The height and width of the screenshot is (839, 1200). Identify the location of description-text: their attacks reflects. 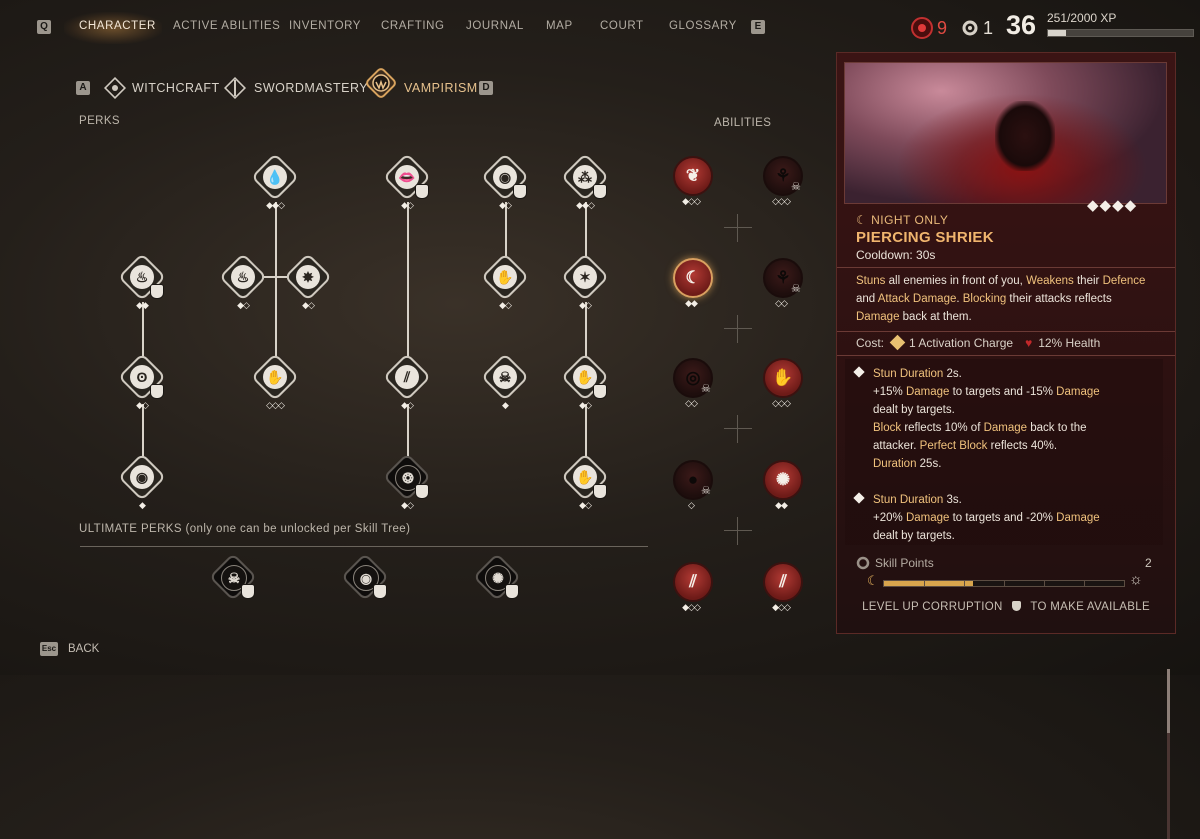
(1059, 299).